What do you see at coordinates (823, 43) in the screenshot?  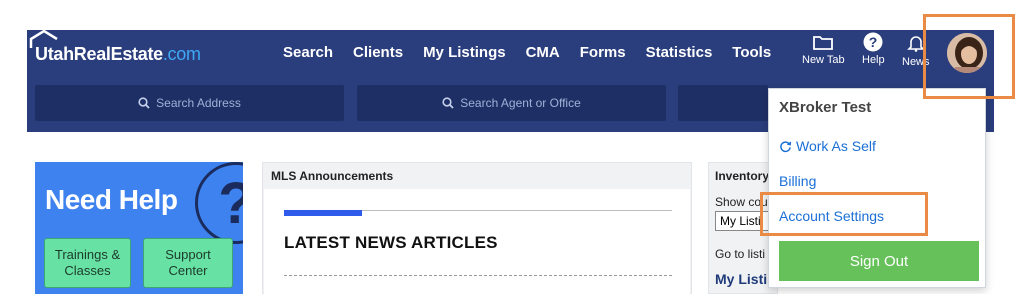 I see `folder-icon` at bounding box center [823, 43].